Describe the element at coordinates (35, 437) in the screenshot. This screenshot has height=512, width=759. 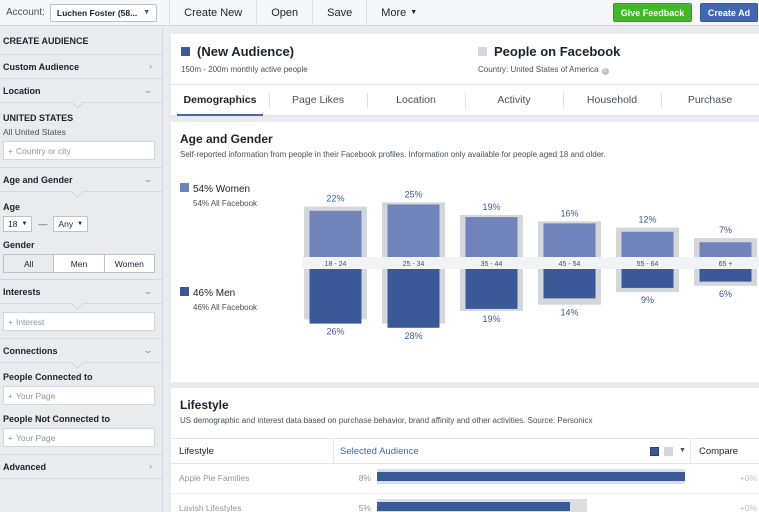
I see `not-connected-page-placeholder: Your Page` at that location.